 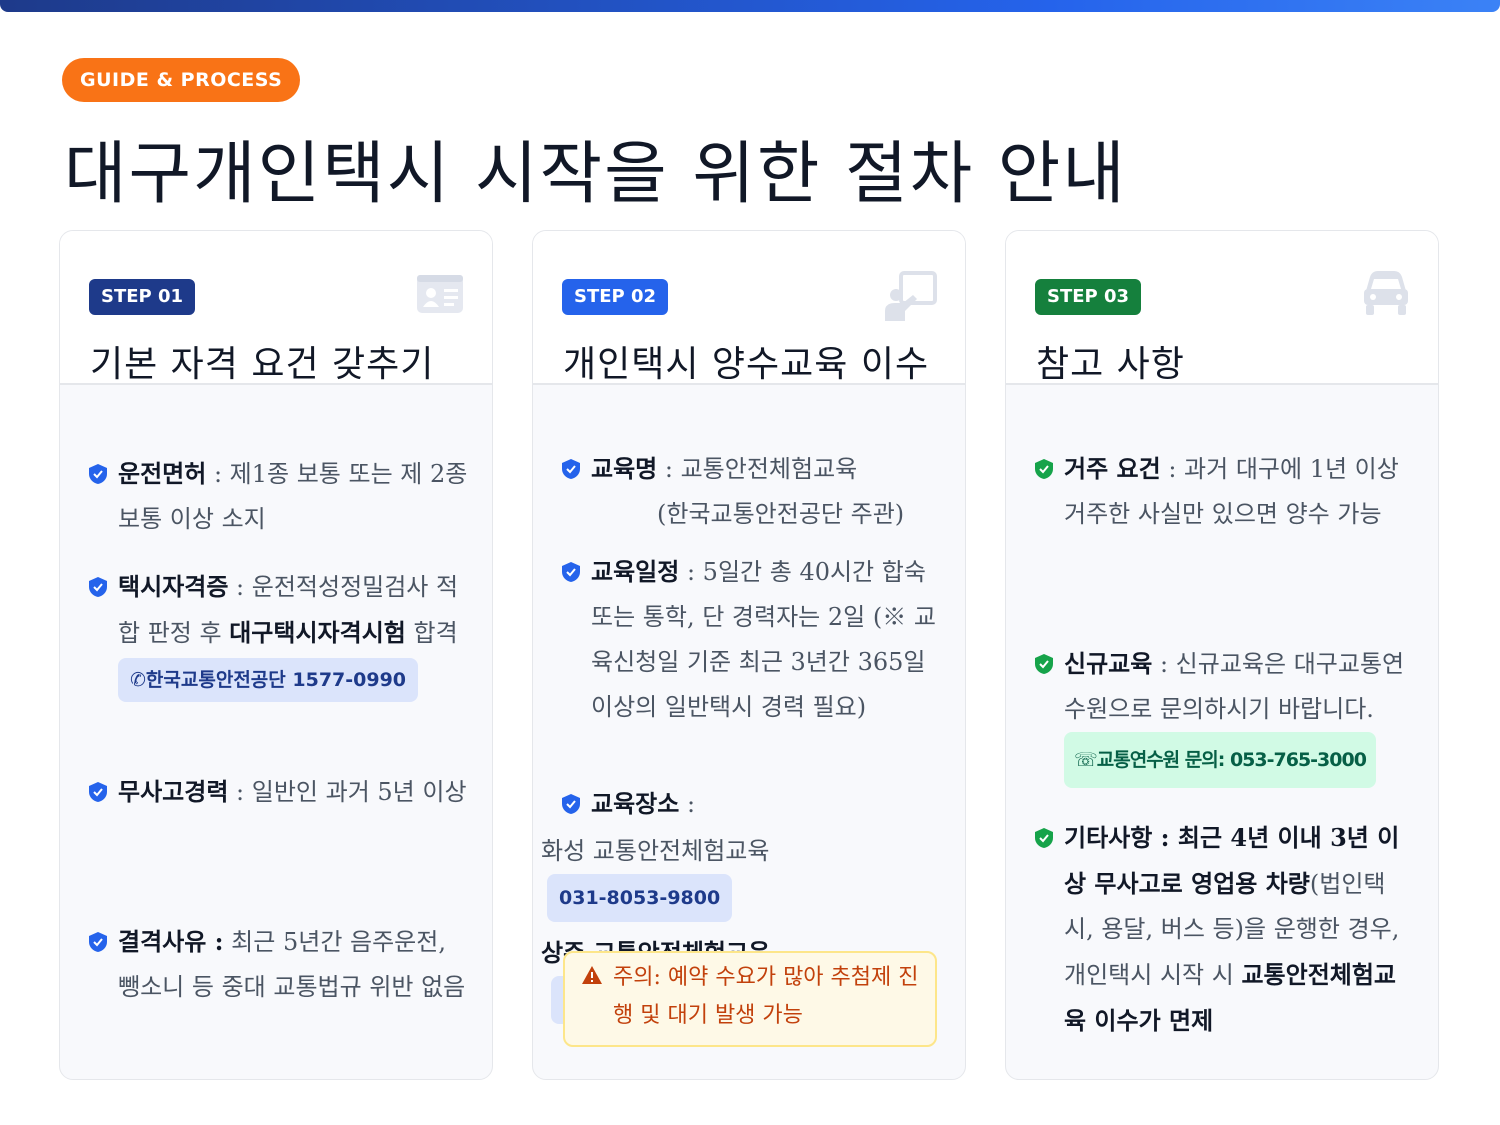 I want to click on accident-text: : 일반인 과거 5년 이상, so click(x=347, y=792).